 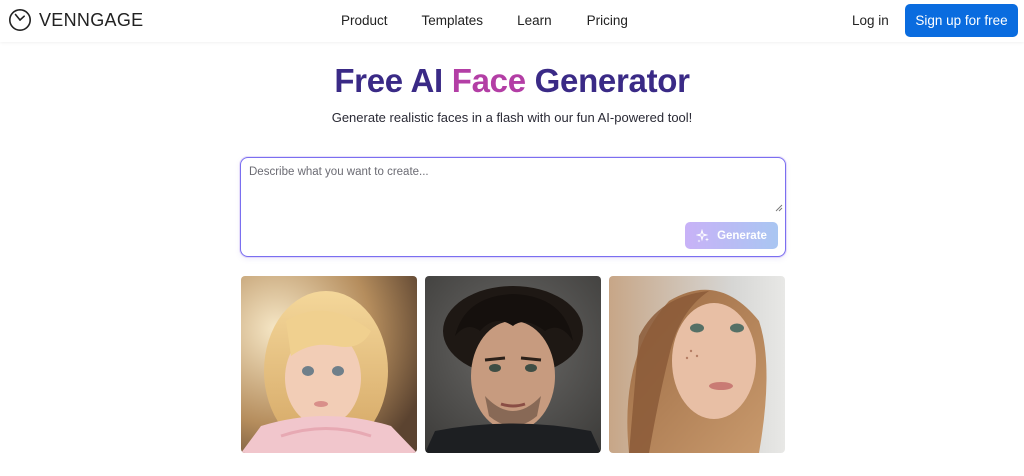 I want to click on login-link: Log in, so click(x=870, y=20).